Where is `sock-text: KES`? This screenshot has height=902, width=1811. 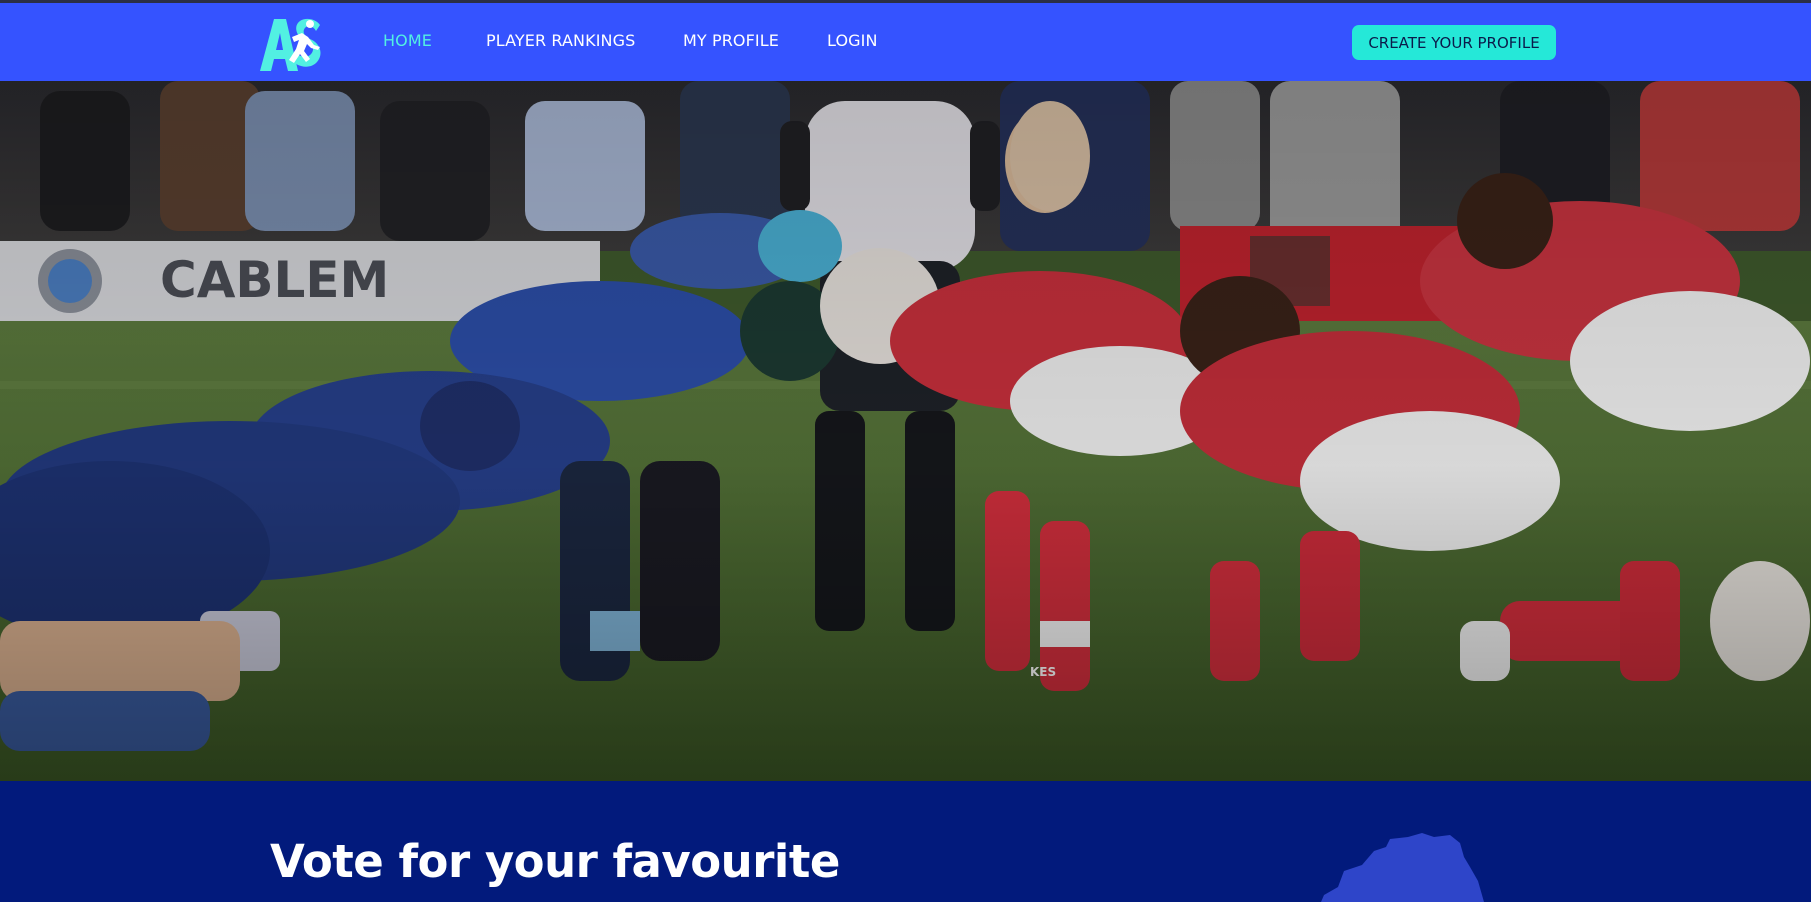
sock-text: KES is located at coordinates (1043, 672).